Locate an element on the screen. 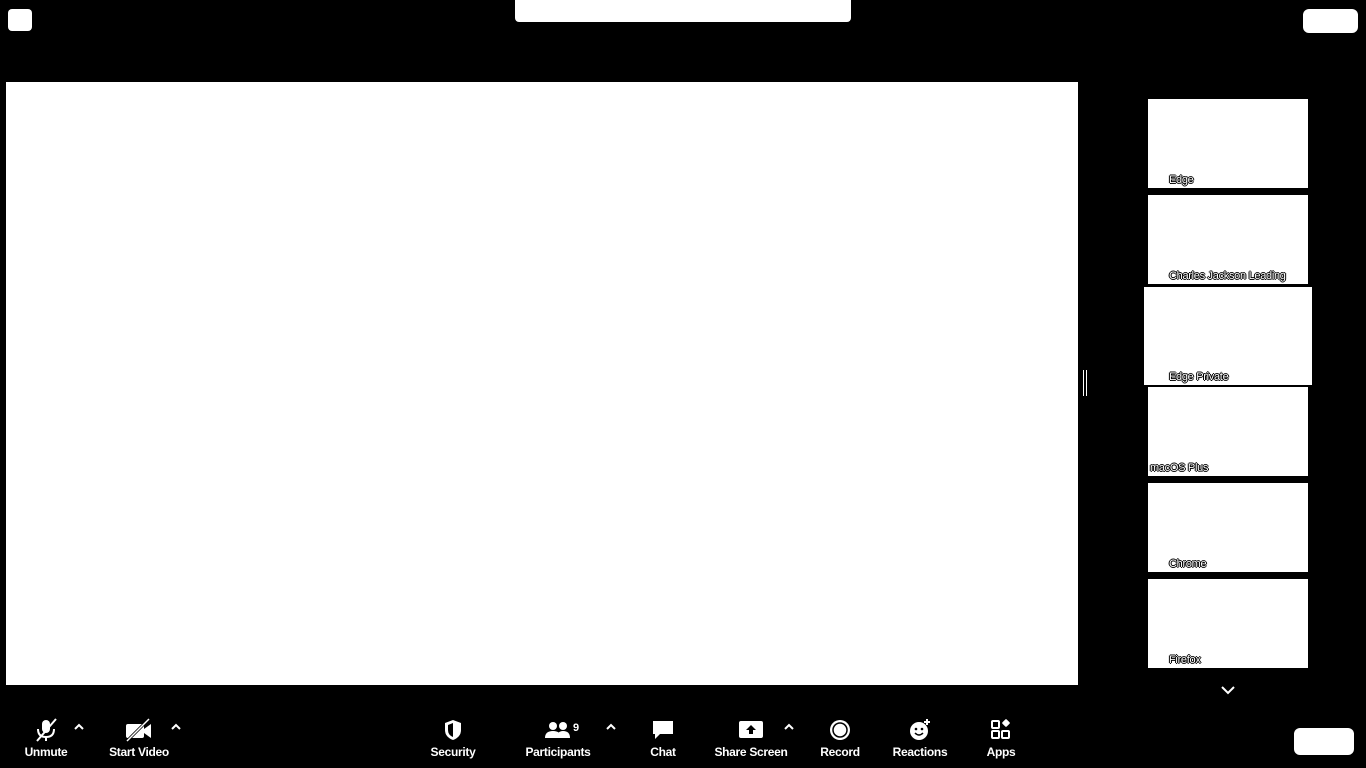 The image size is (1366, 768). record-label: Record is located at coordinates (840, 752).